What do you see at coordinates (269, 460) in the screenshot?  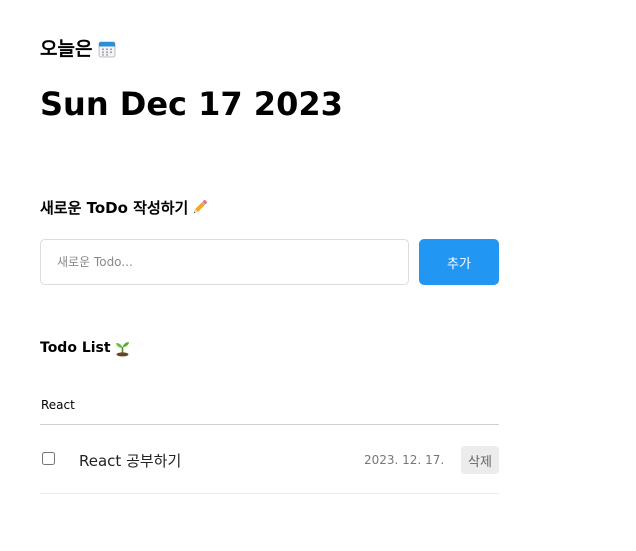 I see `todo-item: React 공부하기 2023. 12. 17. 삭제` at bounding box center [269, 460].